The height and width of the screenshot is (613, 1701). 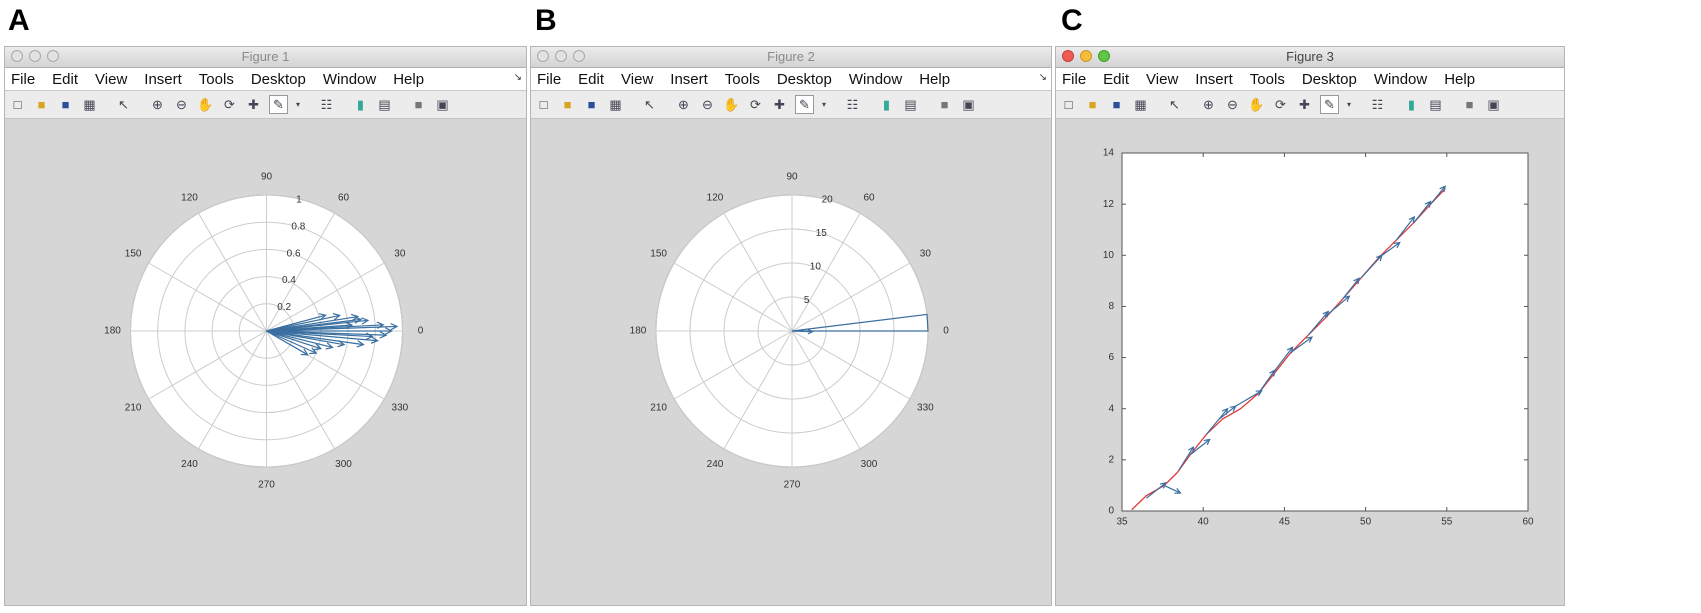 I want to click on title-bar: Figure 1, so click(x=265, y=57).